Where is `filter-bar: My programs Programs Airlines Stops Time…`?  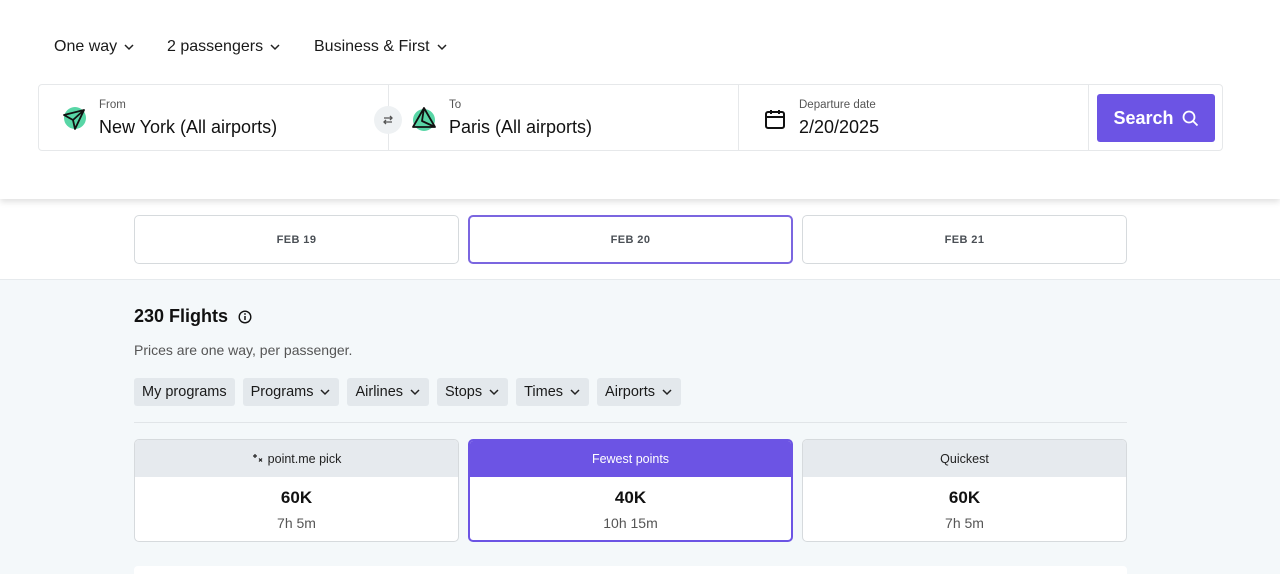
filter-bar: My programs Programs Airlines Stops Time… is located at coordinates (408, 392).